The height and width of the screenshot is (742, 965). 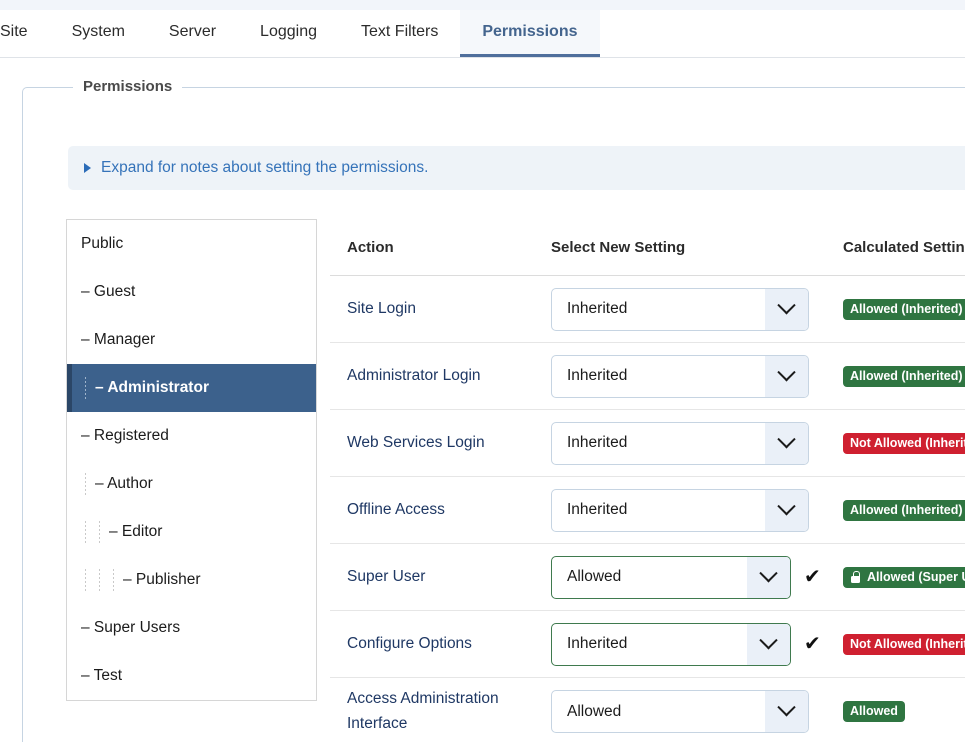 What do you see at coordinates (191, 388) in the screenshot?
I see `sidebar-item-administrator: – Administrator` at bounding box center [191, 388].